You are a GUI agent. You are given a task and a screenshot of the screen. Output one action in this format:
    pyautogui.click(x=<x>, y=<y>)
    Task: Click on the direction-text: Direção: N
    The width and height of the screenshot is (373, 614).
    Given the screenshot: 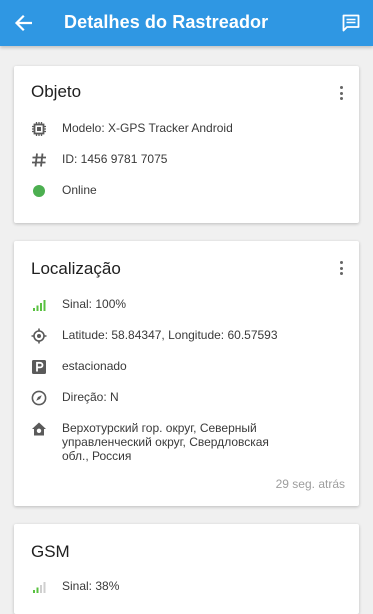 What is the action you would take?
    pyautogui.click(x=90, y=397)
    